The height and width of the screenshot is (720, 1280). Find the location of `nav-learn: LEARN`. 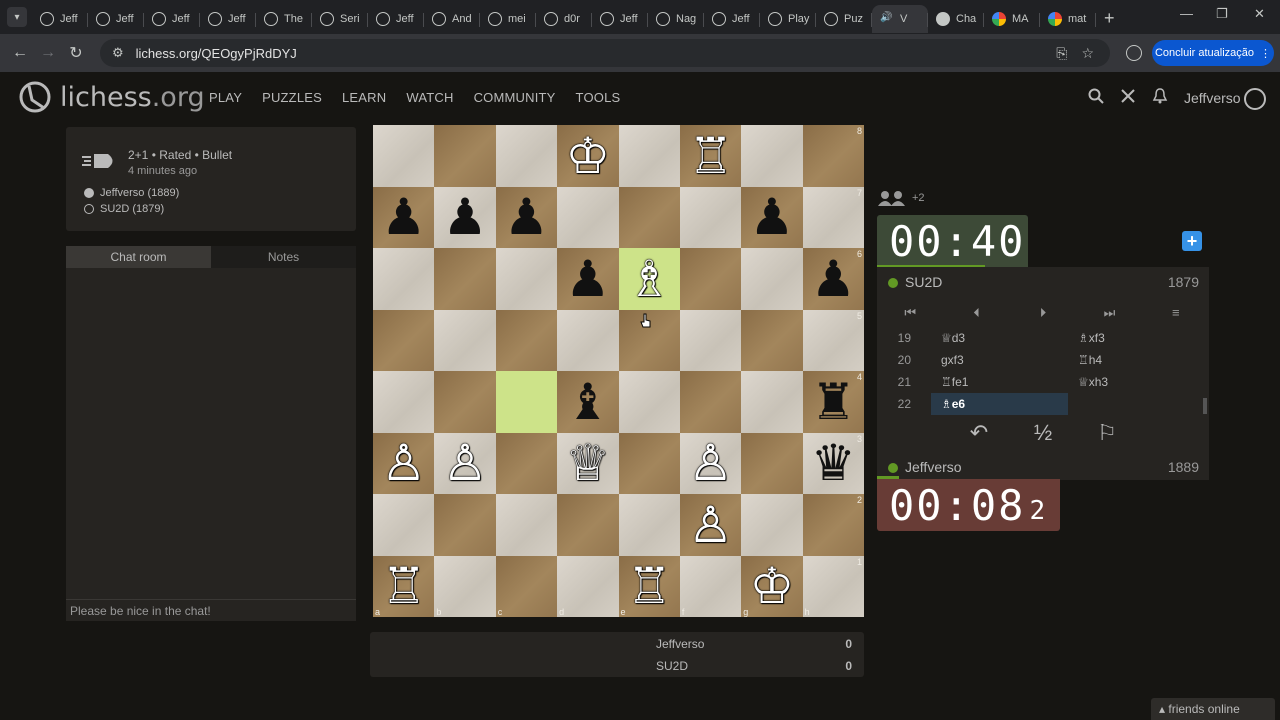

nav-learn: LEARN is located at coordinates (364, 97).